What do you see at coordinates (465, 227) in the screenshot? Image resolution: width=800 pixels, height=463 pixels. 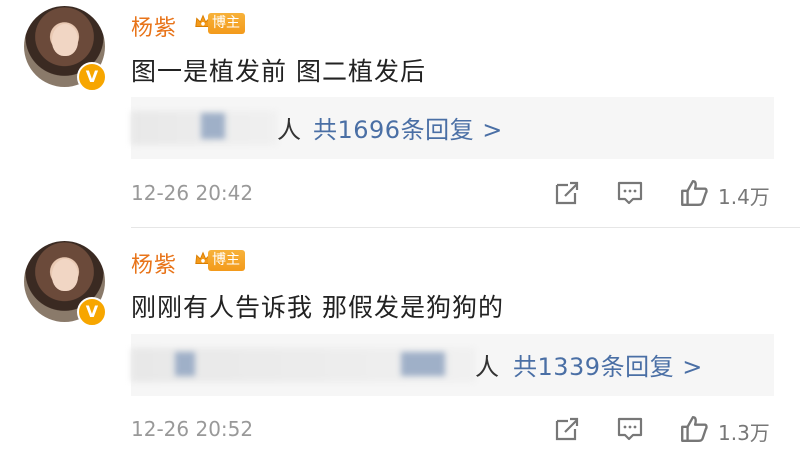 I see `divider` at bounding box center [465, 227].